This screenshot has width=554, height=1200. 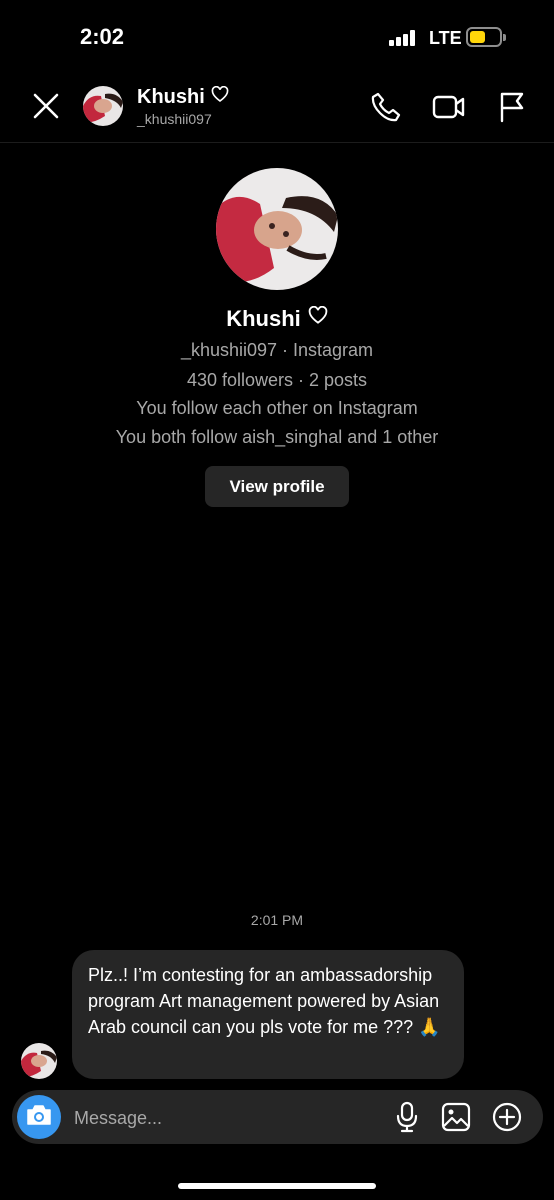 What do you see at coordinates (486, 37) in the screenshot?
I see `battery-icon` at bounding box center [486, 37].